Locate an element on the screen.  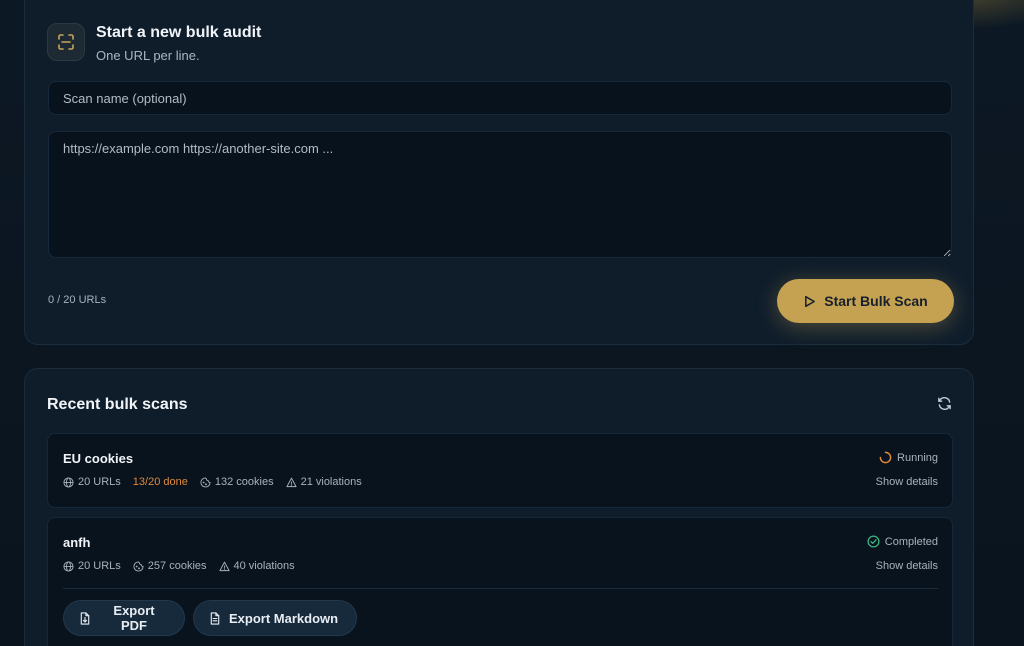
status-label: Completed is located at coordinates (911, 541).